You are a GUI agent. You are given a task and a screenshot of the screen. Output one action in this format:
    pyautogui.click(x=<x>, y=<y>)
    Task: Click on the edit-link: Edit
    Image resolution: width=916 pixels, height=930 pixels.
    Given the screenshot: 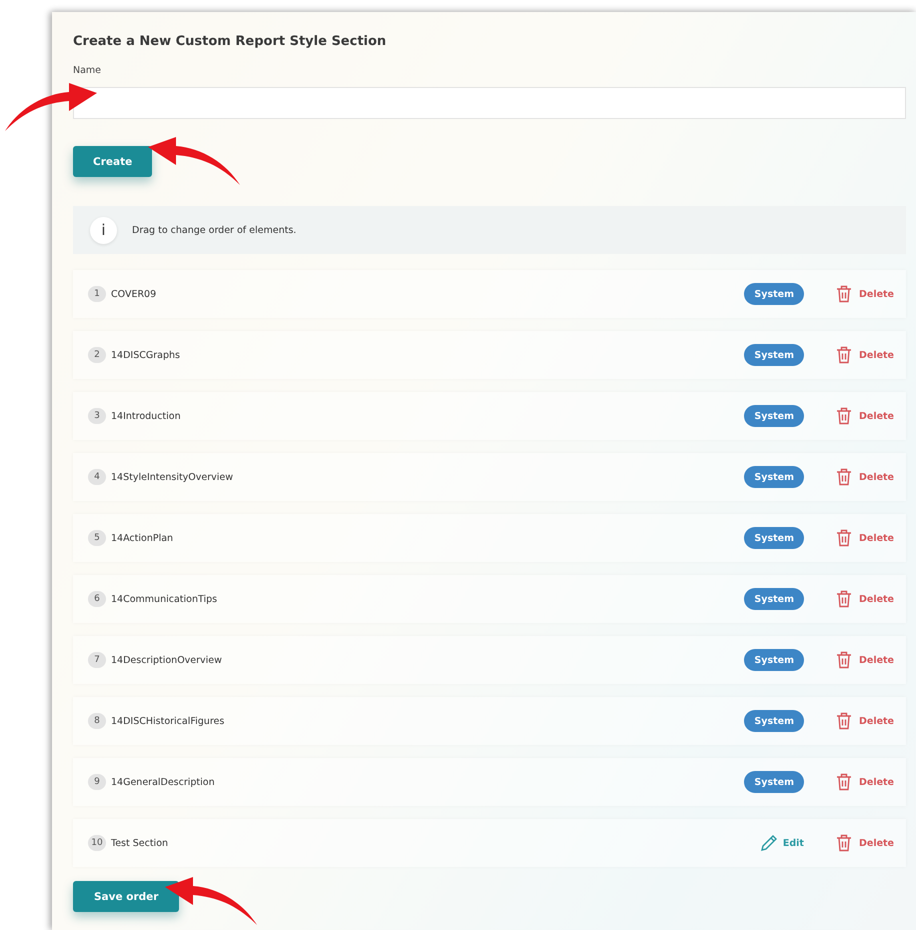 What is the action you would take?
    pyautogui.click(x=782, y=843)
    